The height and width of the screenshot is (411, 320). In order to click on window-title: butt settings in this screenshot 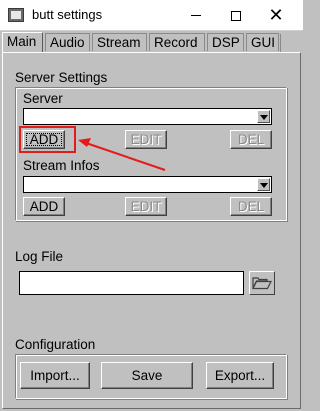, I will do `click(67, 14)`.